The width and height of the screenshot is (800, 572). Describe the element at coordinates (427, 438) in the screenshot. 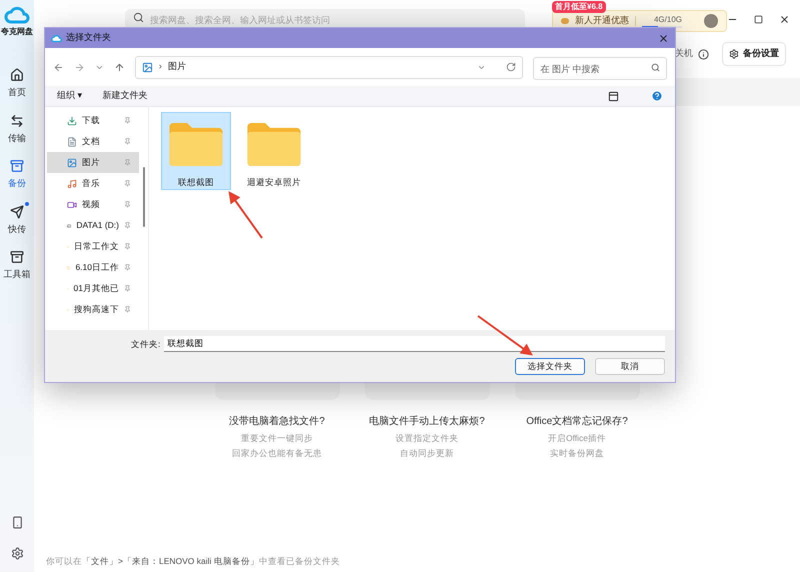

I see `feature-description: 设置指定文件夹` at that location.